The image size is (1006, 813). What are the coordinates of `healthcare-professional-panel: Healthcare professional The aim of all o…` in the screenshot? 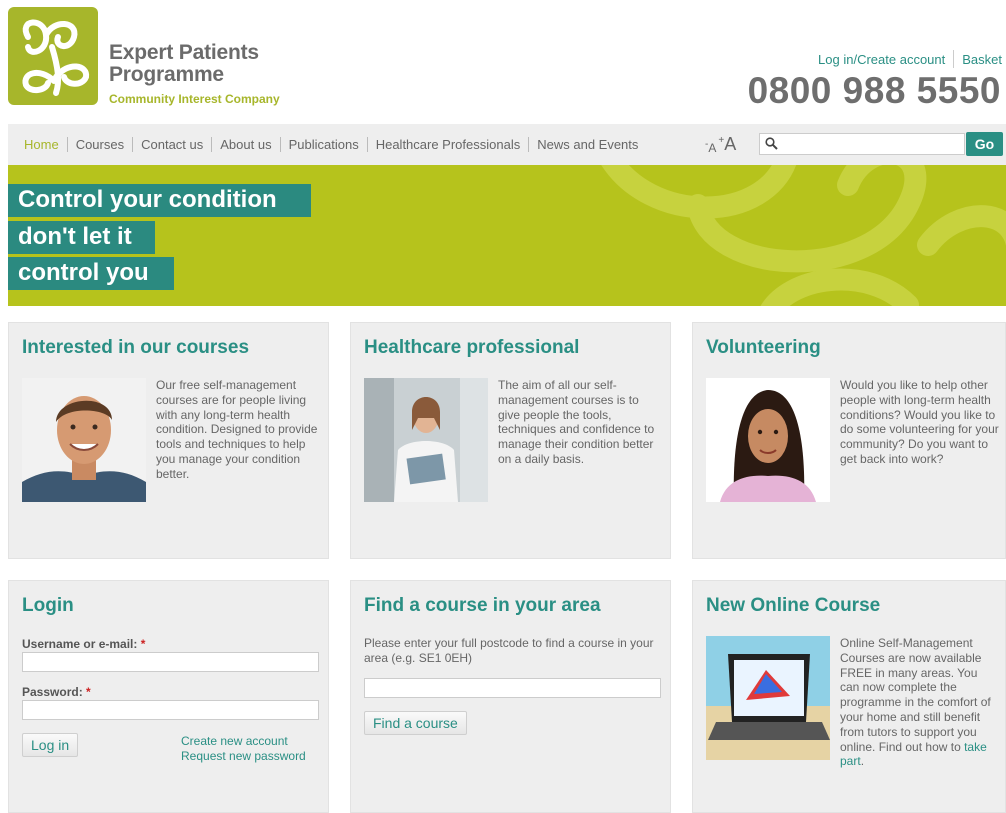 It's located at (510, 440).